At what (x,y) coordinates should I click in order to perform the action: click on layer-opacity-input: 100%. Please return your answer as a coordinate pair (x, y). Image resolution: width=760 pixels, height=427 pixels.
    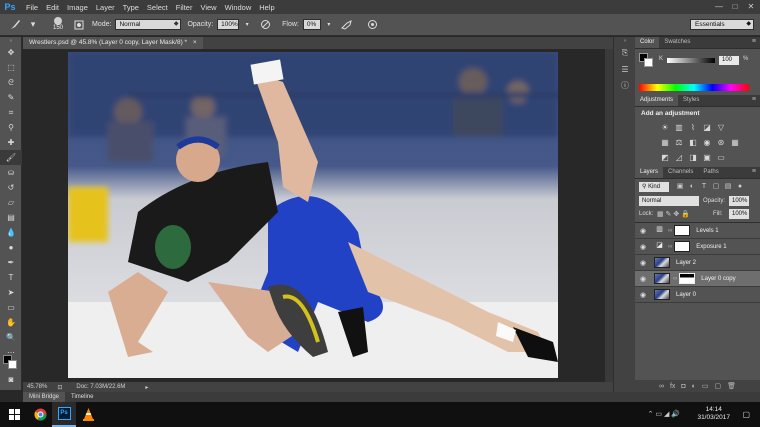
    Looking at the image, I should click on (739, 201).